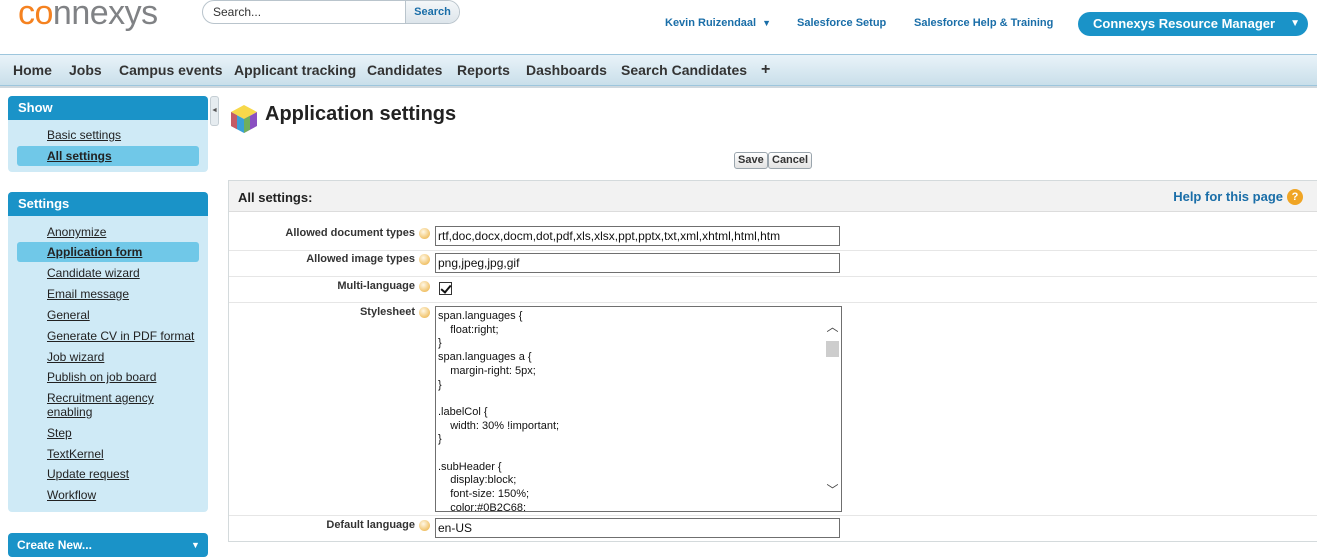 The width and height of the screenshot is (1317, 559). Describe the element at coordinates (127, 294) in the screenshot. I see `sidebar-item-email-message: Email message` at that location.